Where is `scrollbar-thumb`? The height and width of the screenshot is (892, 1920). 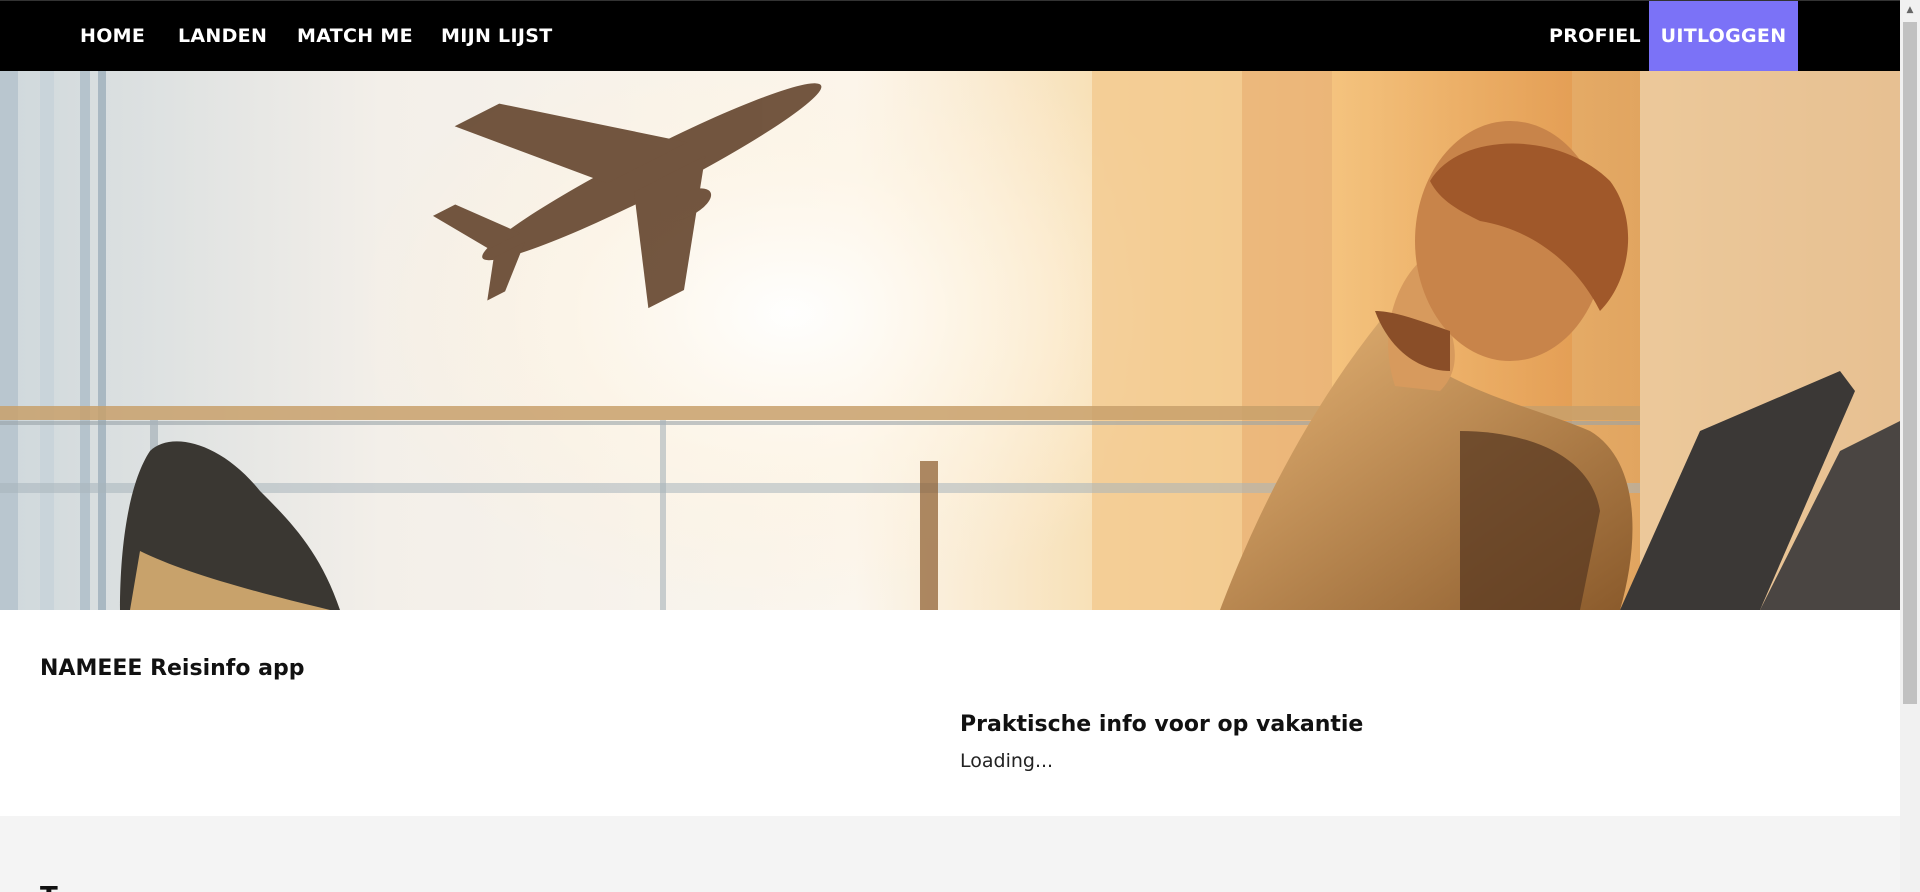
scrollbar-thumb is located at coordinates (1910, 363).